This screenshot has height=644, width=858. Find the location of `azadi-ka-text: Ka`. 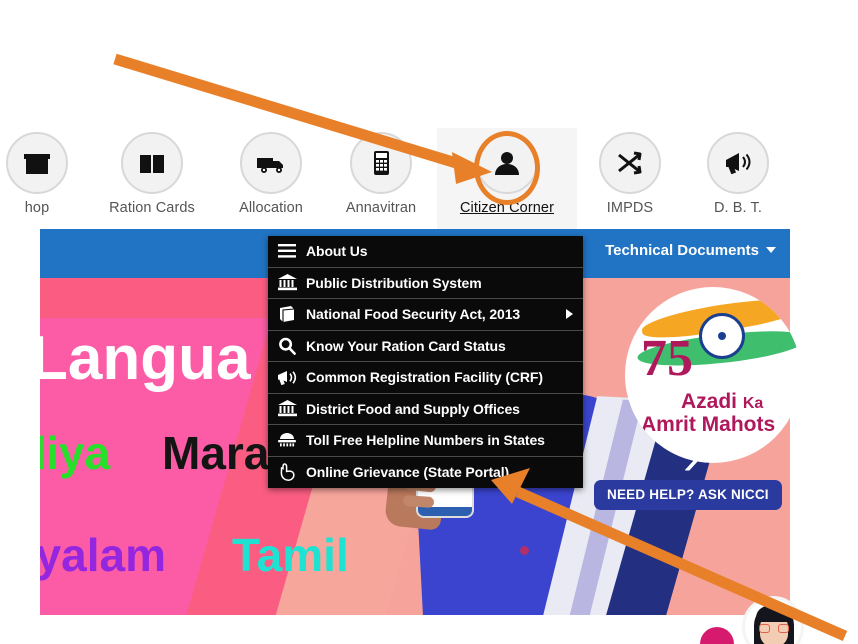

azadi-ka-text: Ka is located at coordinates (753, 403).